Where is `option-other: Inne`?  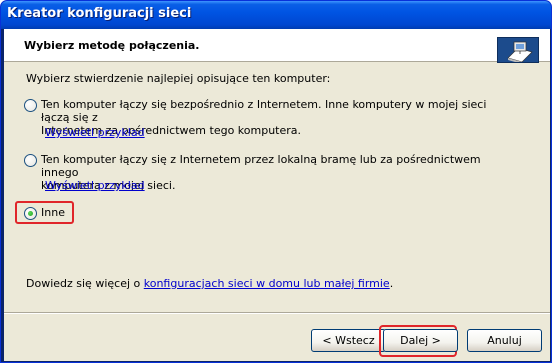
option-other: Inne is located at coordinates (259, 214).